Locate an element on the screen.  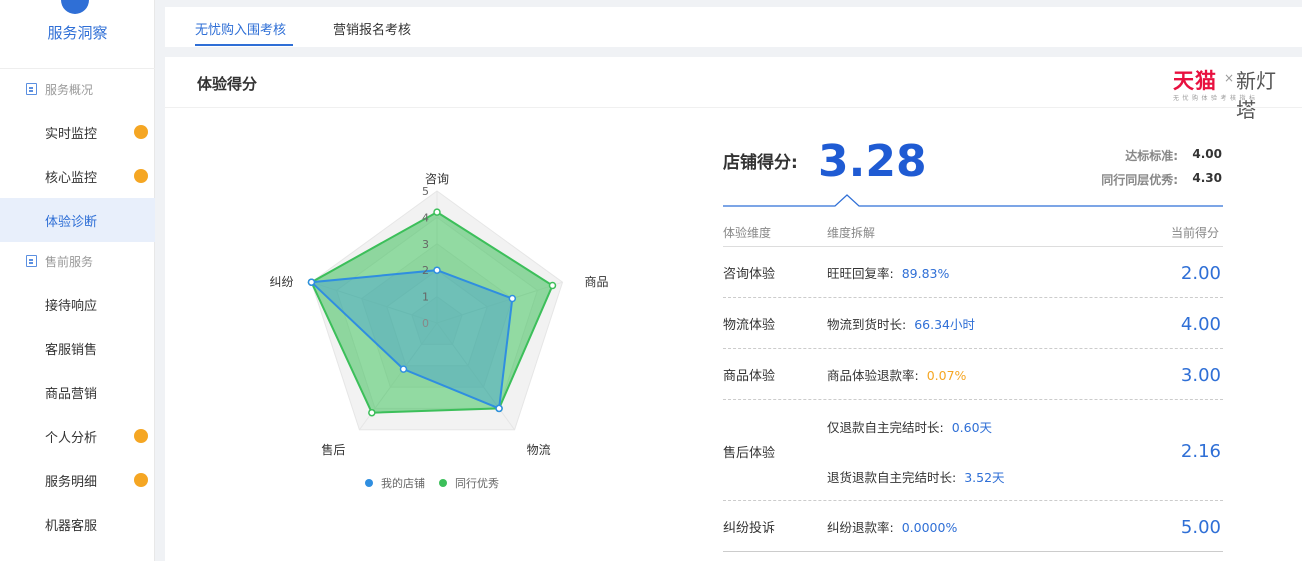
table-header: 体验维度 维度拆解 当前得分 is located at coordinates (973, 232).